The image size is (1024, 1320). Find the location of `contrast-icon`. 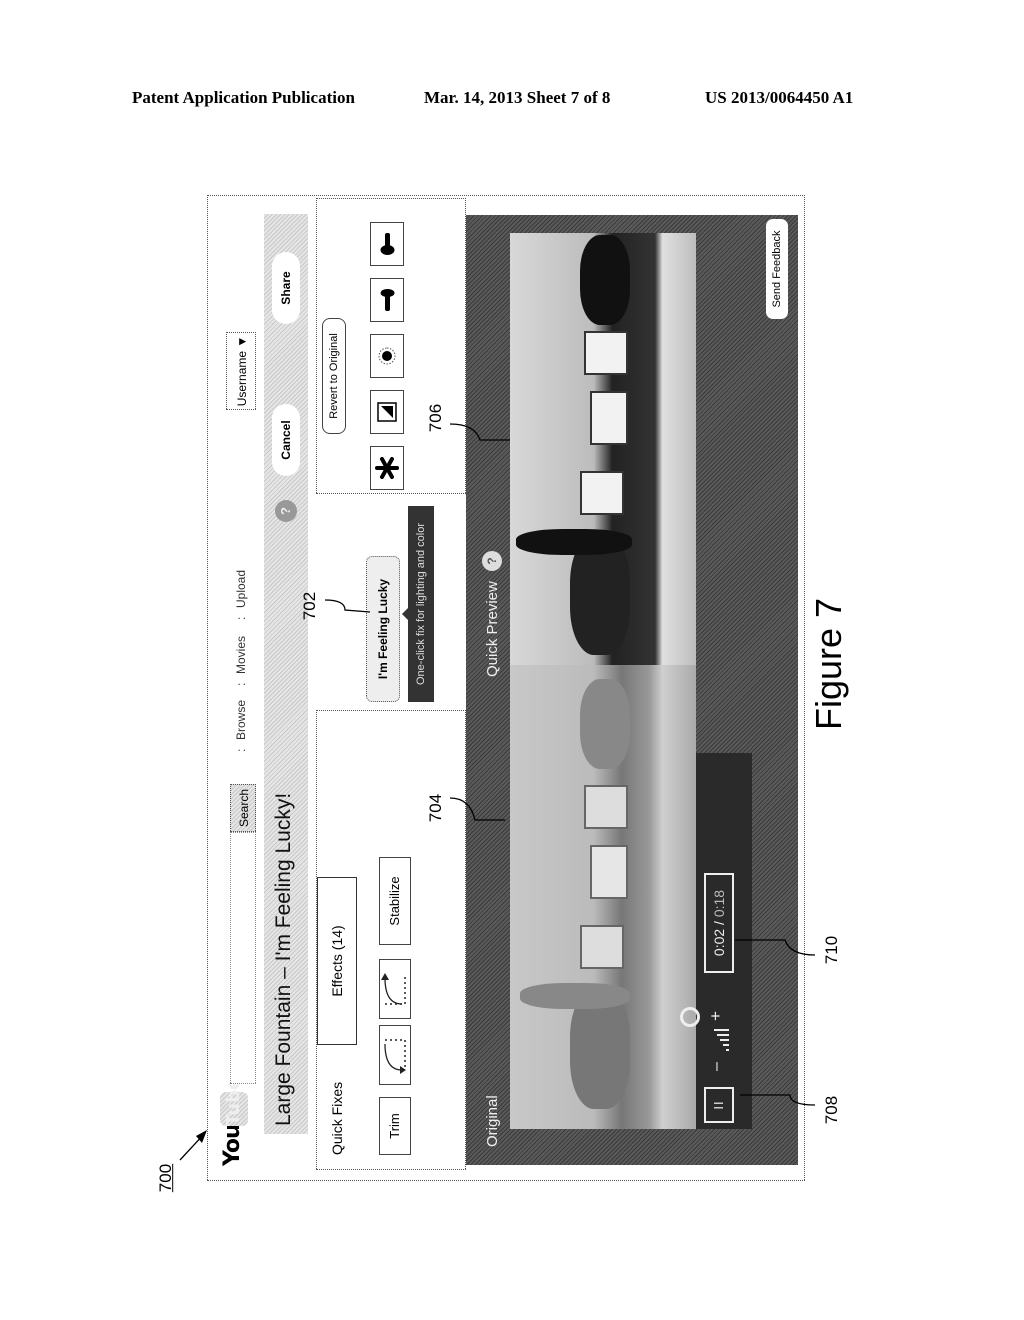

contrast-icon is located at coordinates (387, 412).